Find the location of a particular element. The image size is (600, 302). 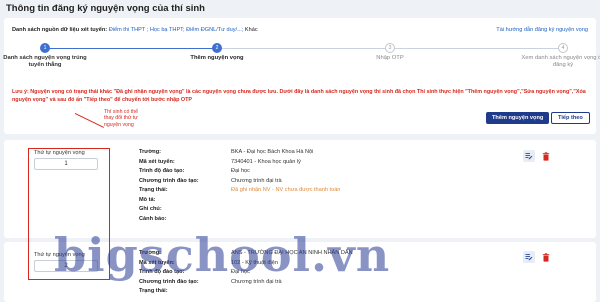

step-3: 3 Nhập OTP is located at coordinates (390, 52).